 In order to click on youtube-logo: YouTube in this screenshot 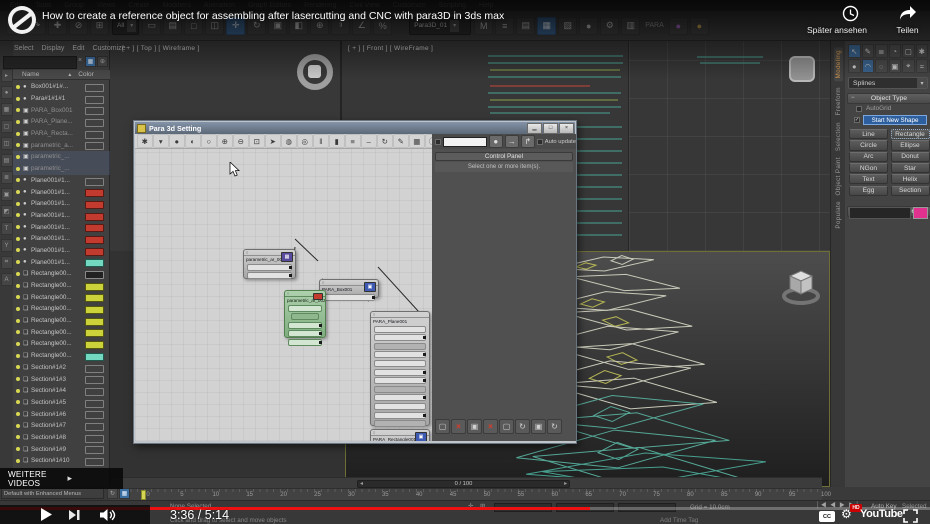, I will do `click(881, 514)`.